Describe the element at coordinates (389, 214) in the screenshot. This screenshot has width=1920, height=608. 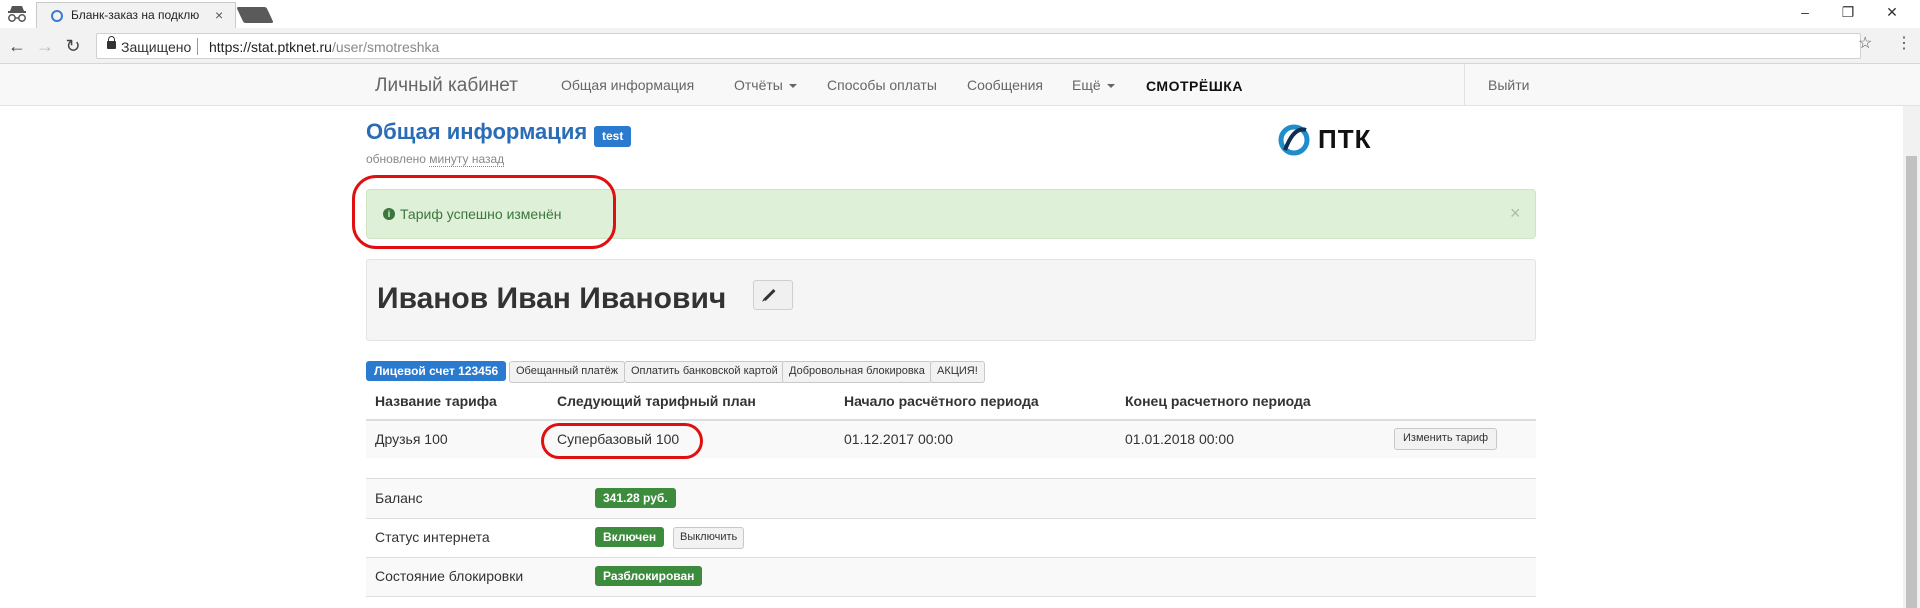
I see `info-icon: i` at that location.